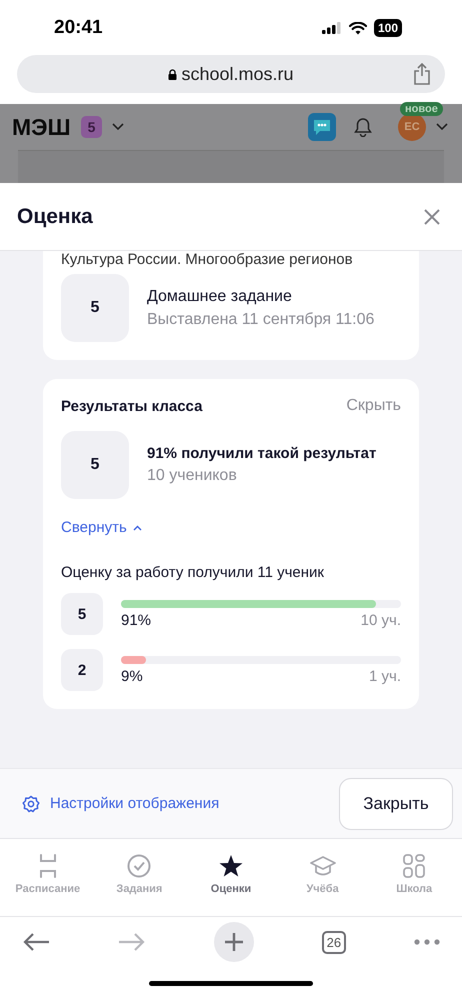 The width and height of the screenshot is (462, 1000). Describe the element at coordinates (41, 127) in the screenshot. I see `site-logo: МЭШ` at that location.